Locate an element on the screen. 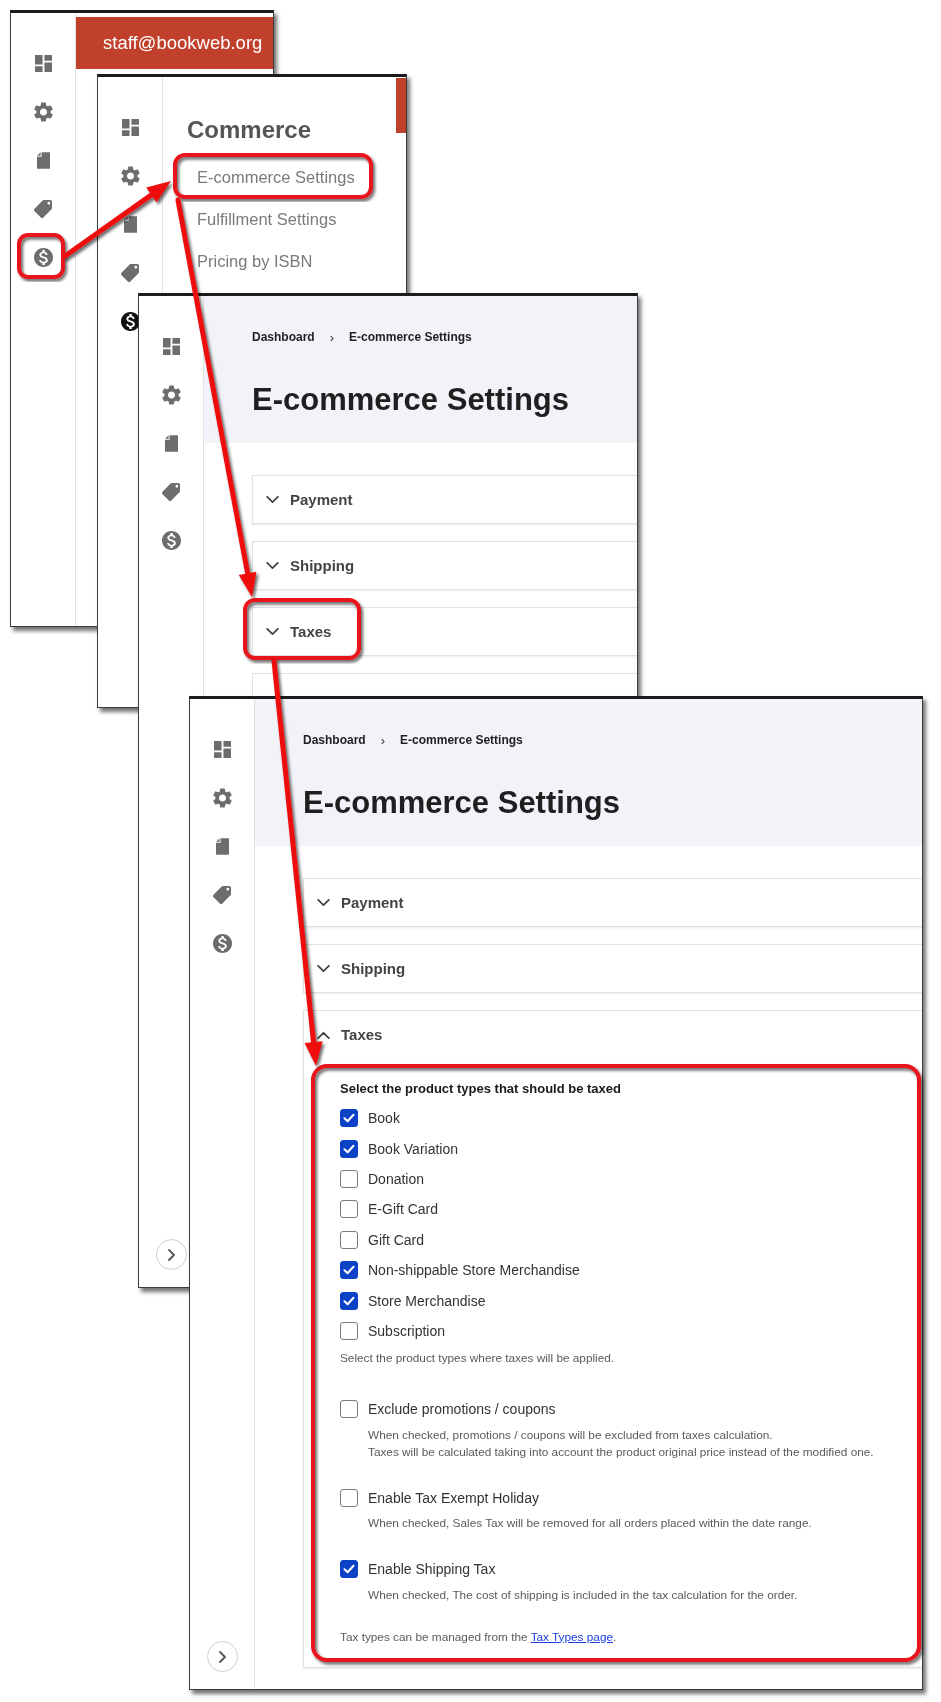  checkbox-label: Donation is located at coordinates (396, 1178).